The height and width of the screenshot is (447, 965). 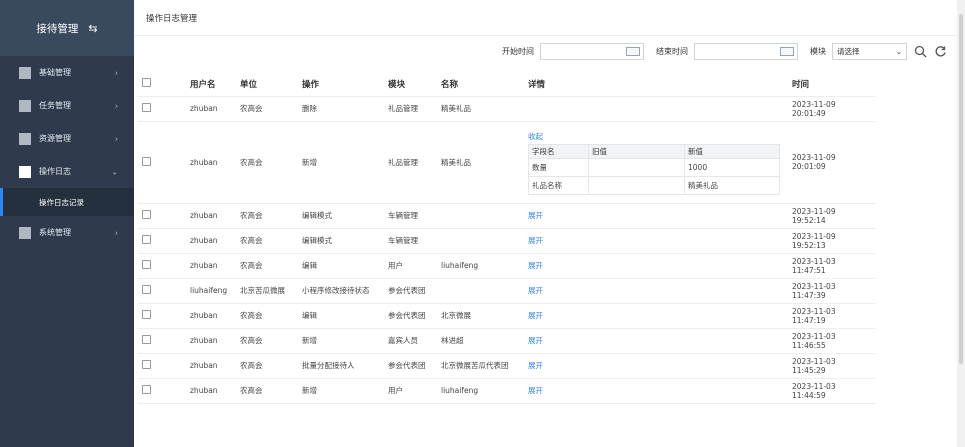 What do you see at coordinates (67, 28) in the screenshot?
I see `brand: 接待管理 ⇆` at bounding box center [67, 28].